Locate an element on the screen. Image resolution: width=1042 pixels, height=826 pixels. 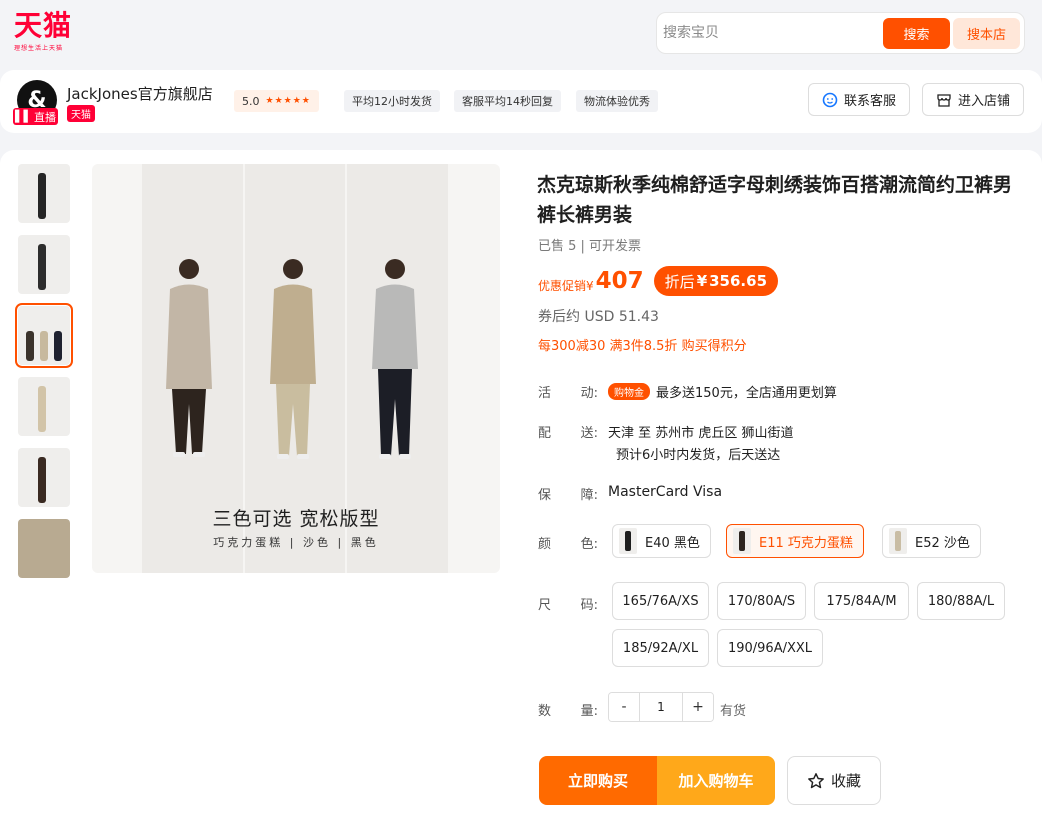
search-input is located at coordinates (768, 33).